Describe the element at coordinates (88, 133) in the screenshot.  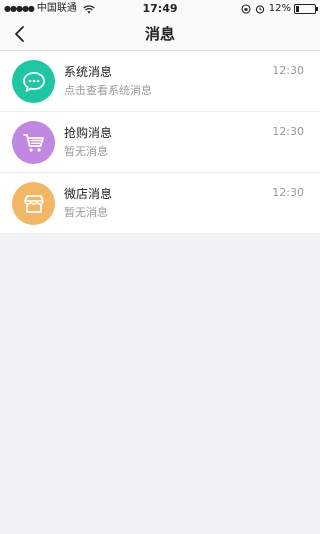
I see `message-title: 抢购消息` at that location.